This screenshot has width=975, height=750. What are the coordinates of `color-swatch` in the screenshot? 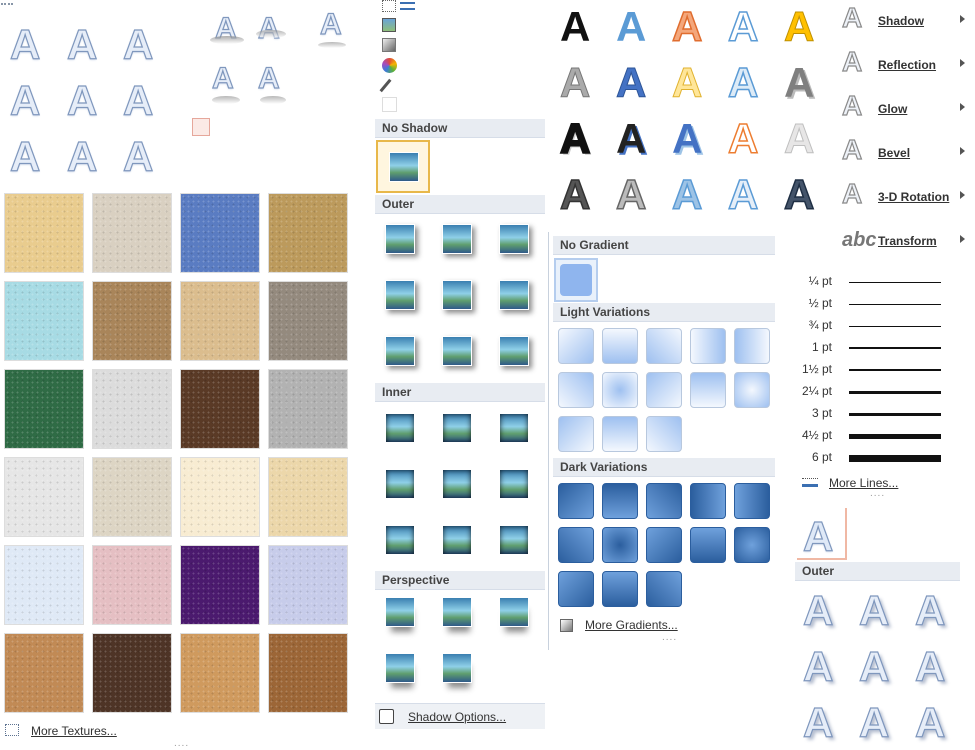 It's located at (201, 127).